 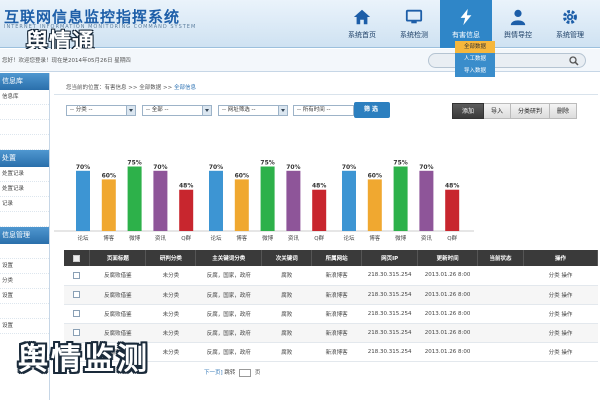 I want to click on select-all-checkbox, so click(x=77, y=258).